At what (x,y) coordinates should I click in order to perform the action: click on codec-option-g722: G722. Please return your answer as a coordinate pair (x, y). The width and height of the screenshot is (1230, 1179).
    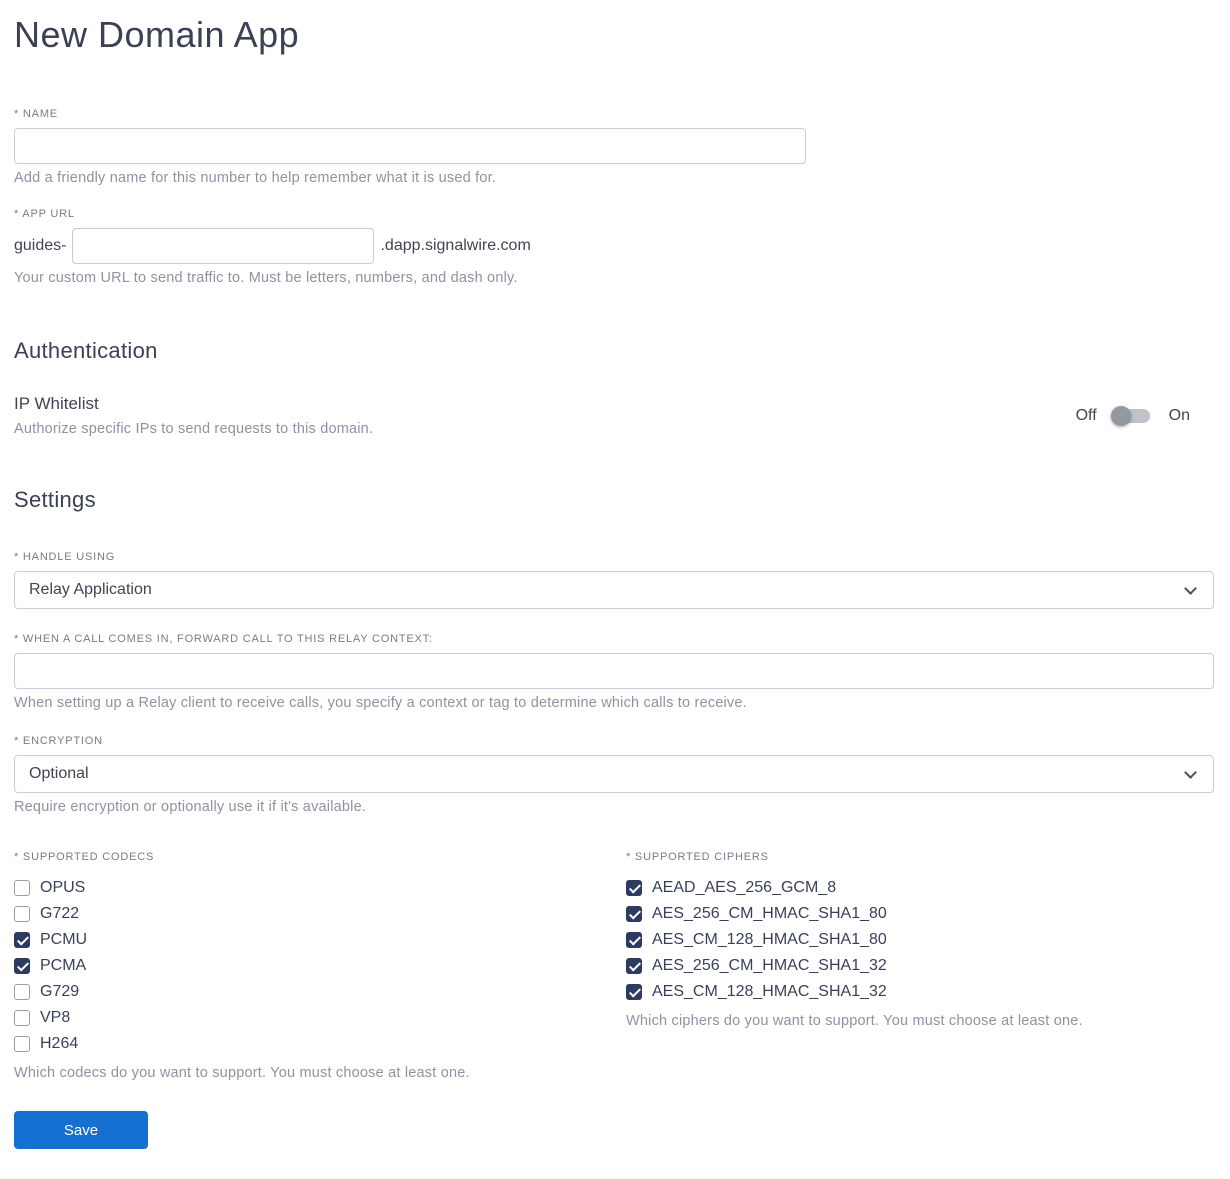
    Looking at the image, I should click on (320, 914).